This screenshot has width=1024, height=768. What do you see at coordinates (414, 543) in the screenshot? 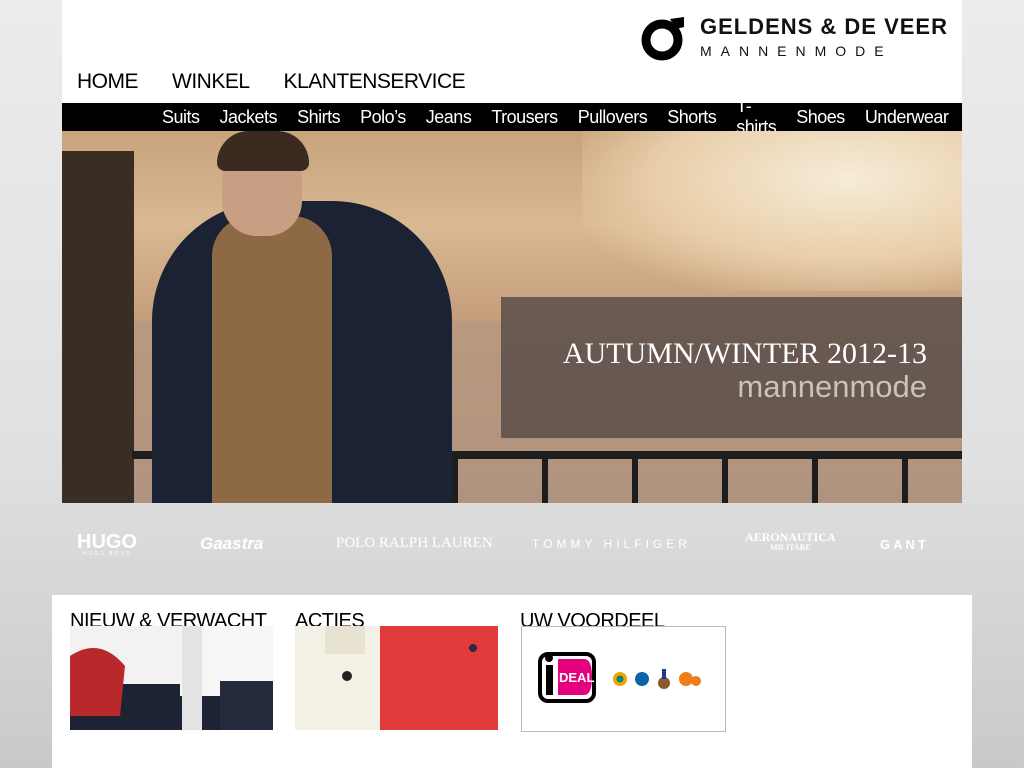
I see `brand-polo-ralph-lauren: POLO RALPH LAUREN` at bounding box center [414, 543].